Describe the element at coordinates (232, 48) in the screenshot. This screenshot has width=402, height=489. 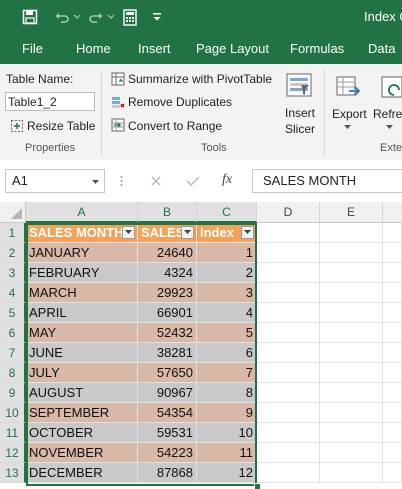
I see `tab-page-layout: Page Layout` at that location.